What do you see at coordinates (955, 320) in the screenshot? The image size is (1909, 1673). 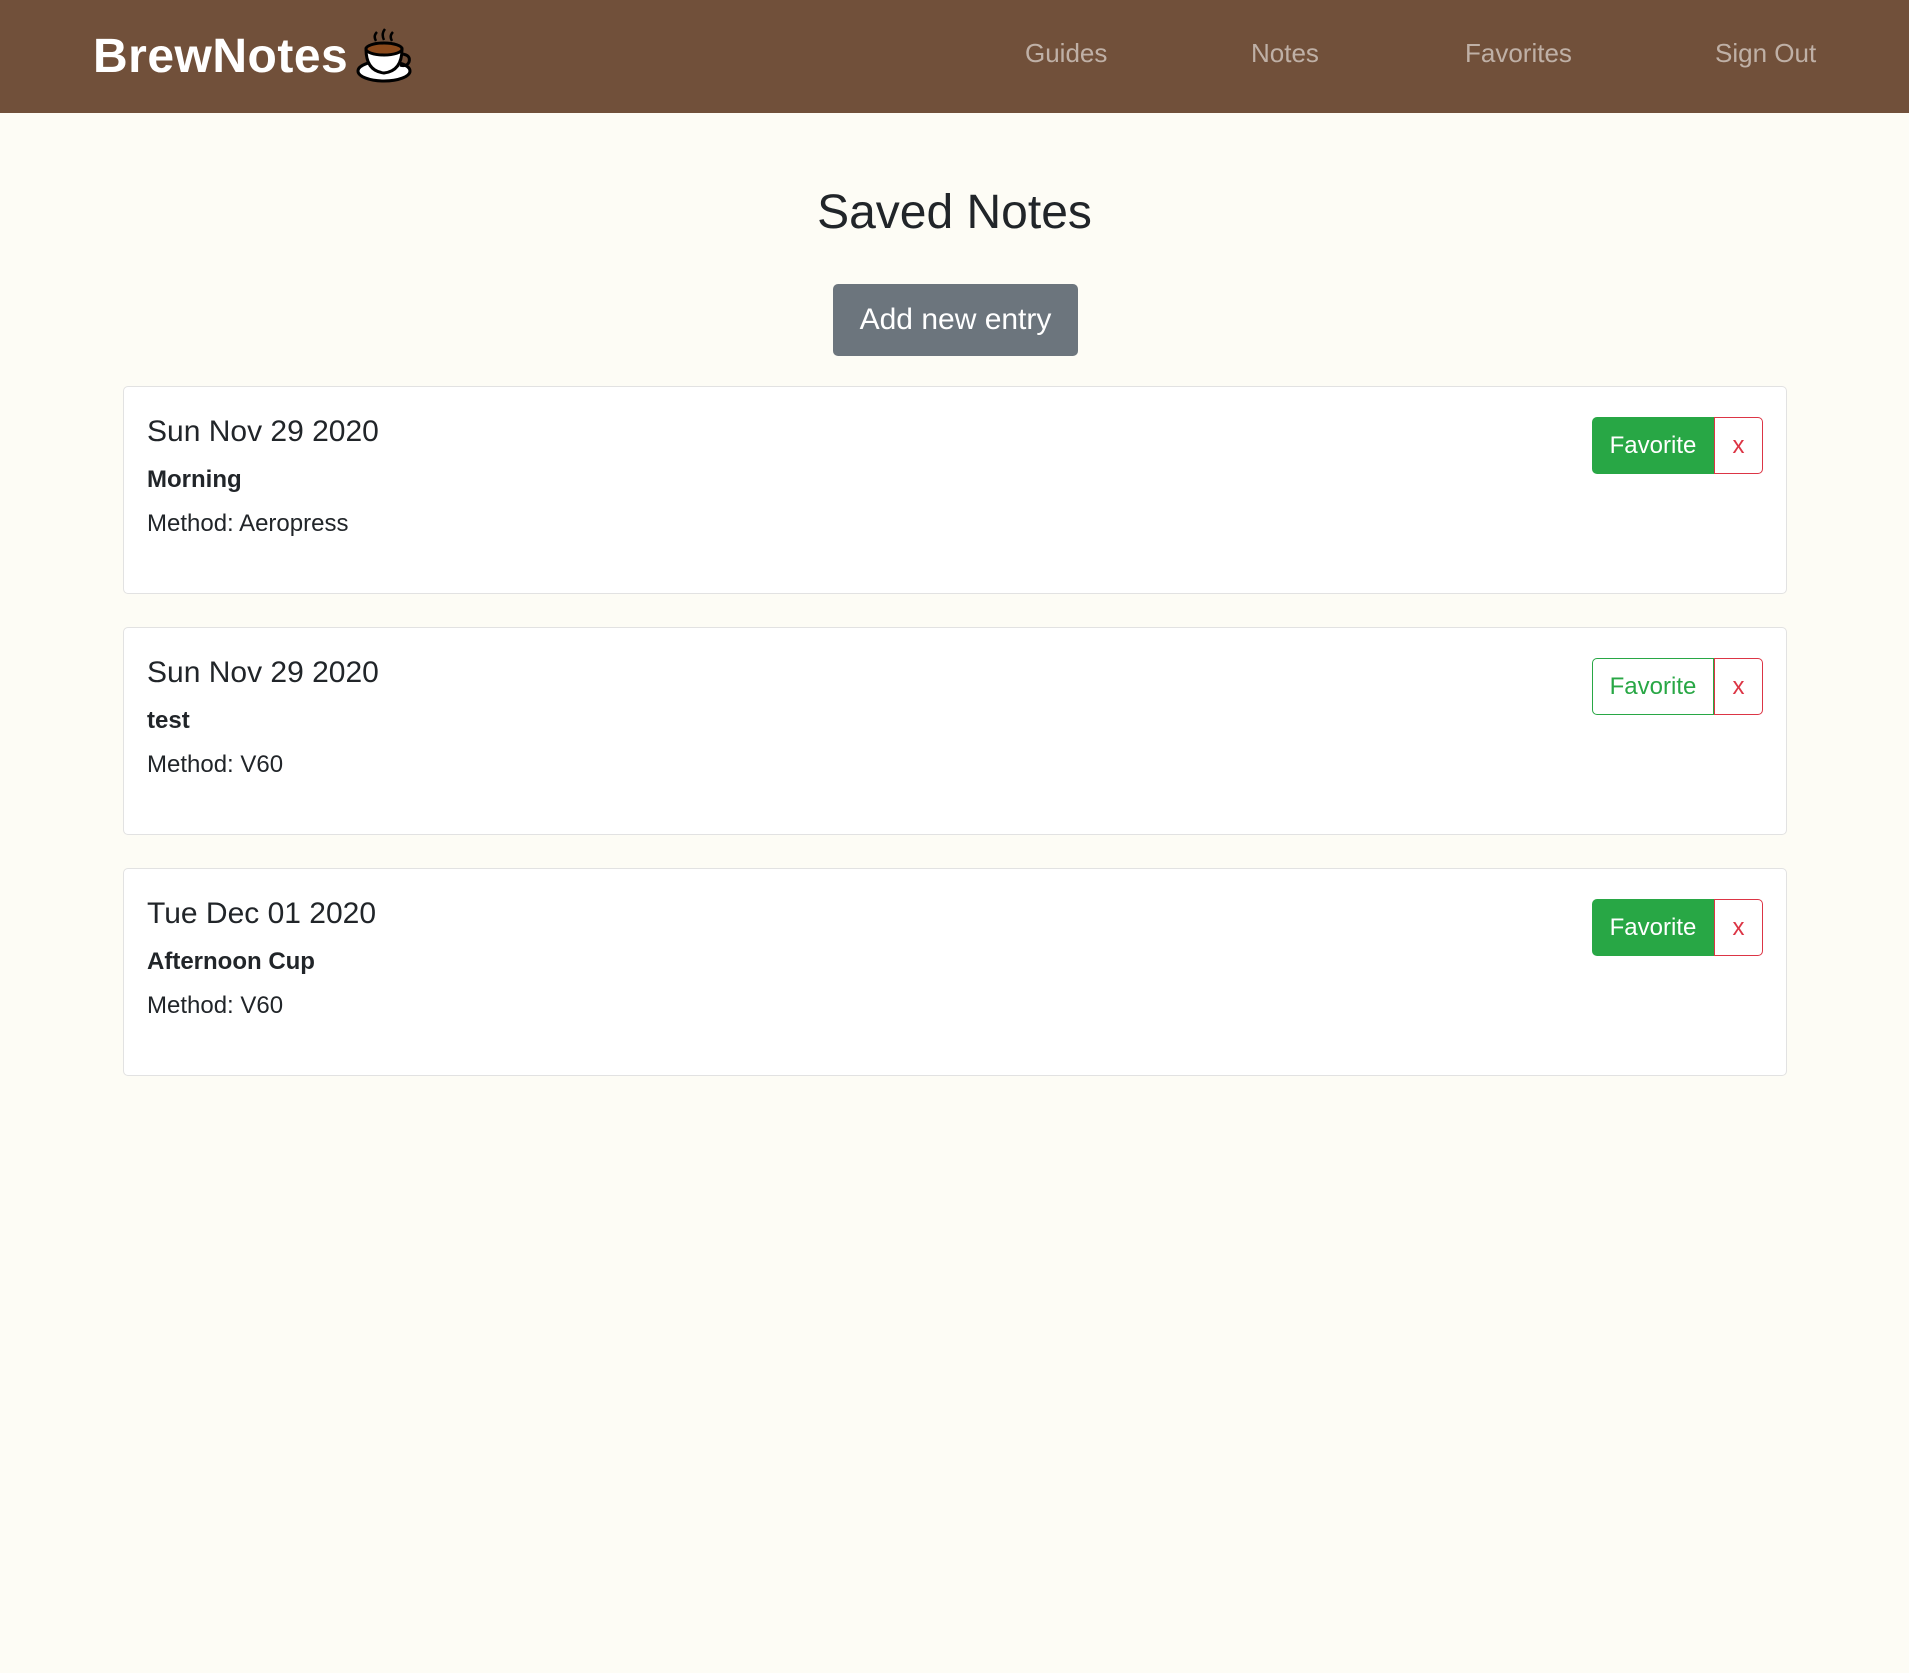 I see `add-new-entry-button: Add new entry` at bounding box center [955, 320].